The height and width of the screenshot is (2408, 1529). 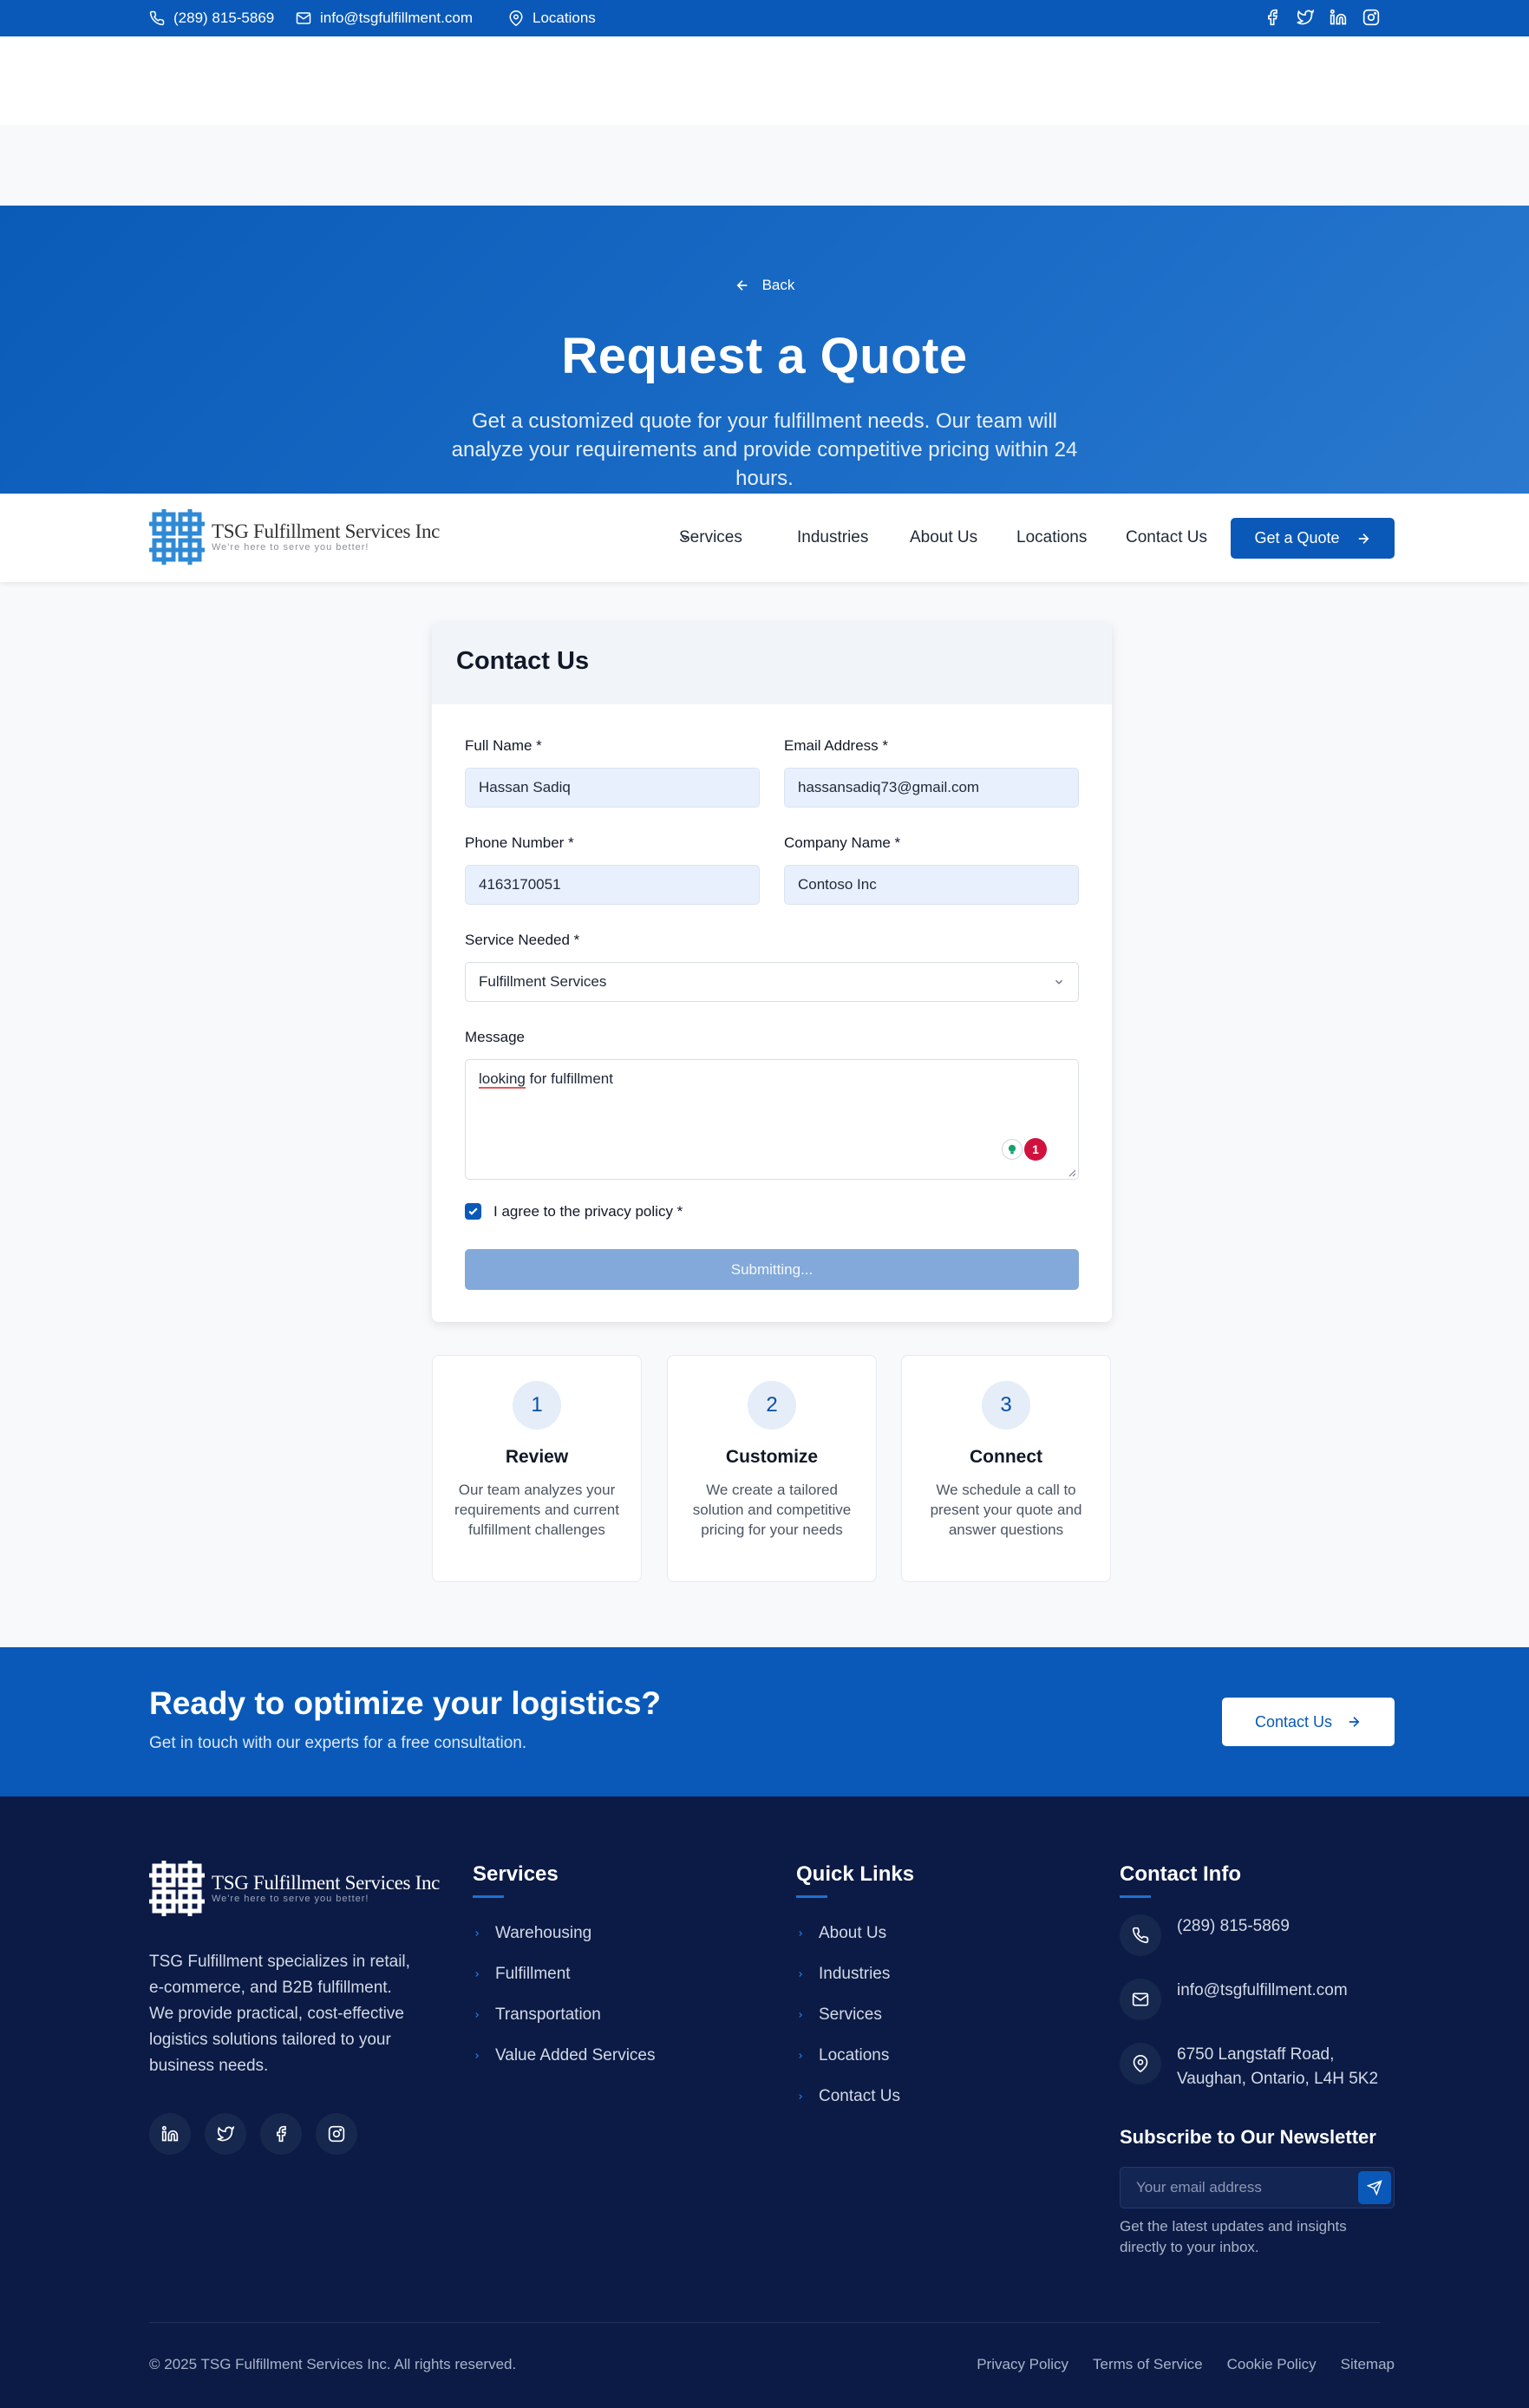 I want to click on footer-email-text: info@tsgfulfillment.com, so click(x=1262, y=1990).